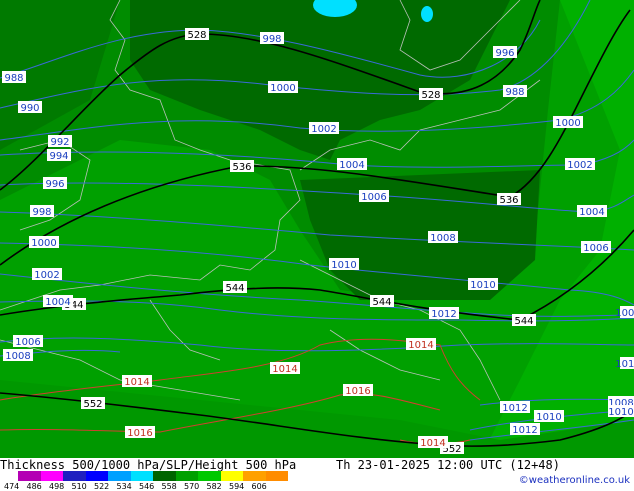 This screenshot has width=634, height=491. I want to click on lake-shape-east, so click(427, 14).